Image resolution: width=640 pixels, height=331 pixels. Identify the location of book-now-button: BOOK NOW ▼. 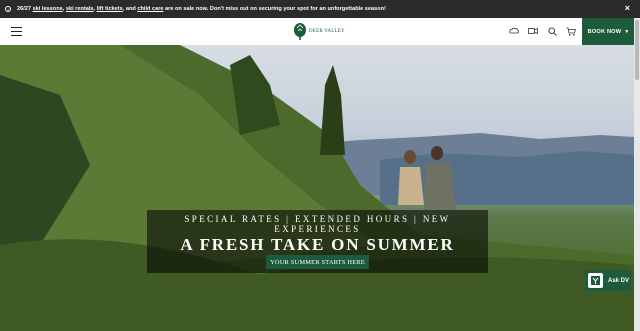
(608, 31).